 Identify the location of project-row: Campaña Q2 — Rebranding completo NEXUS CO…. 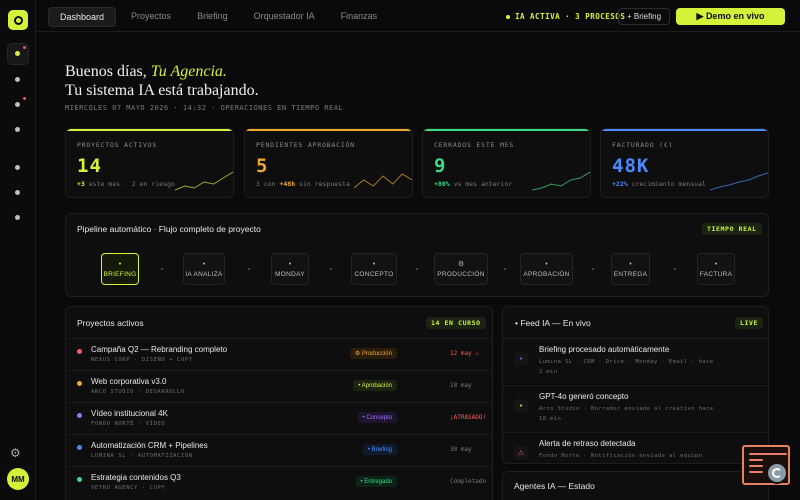
(279, 353).